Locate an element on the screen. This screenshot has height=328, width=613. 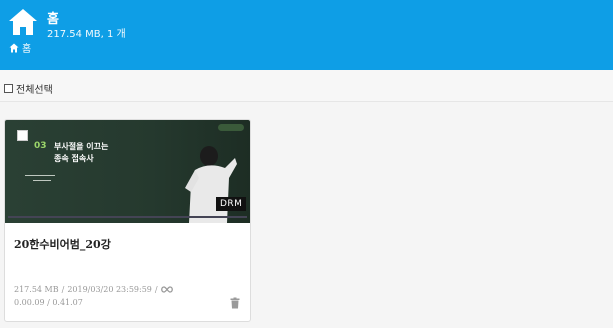
folder-summary: 217.54 MB, 1 개 is located at coordinates (86, 34).